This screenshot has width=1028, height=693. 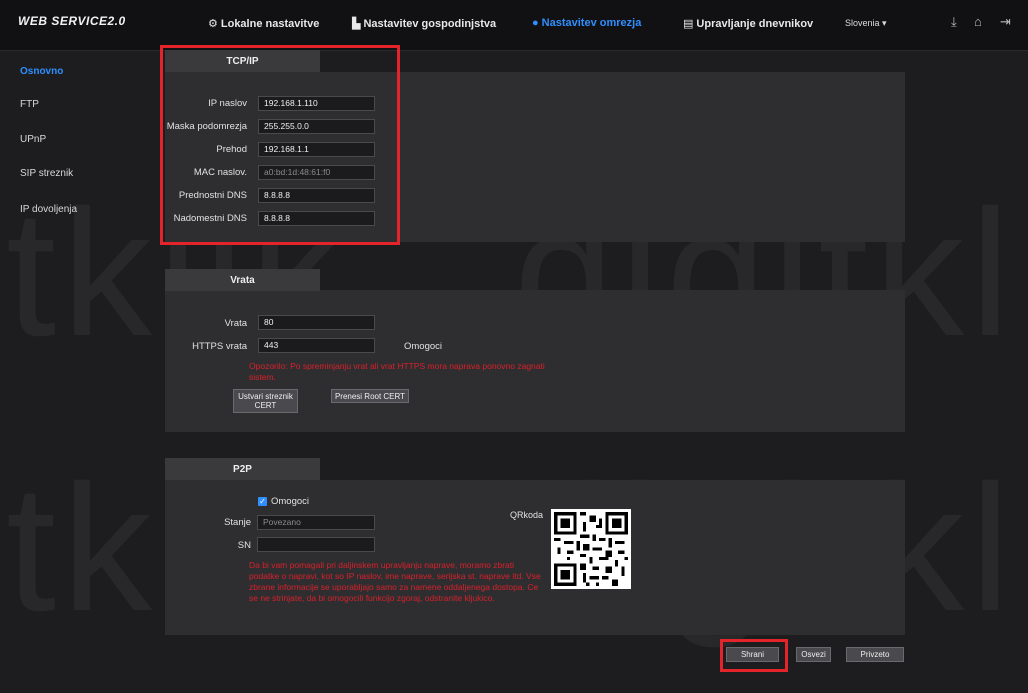 I want to click on chevron-down-icon: ▾, so click(x=884, y=23).